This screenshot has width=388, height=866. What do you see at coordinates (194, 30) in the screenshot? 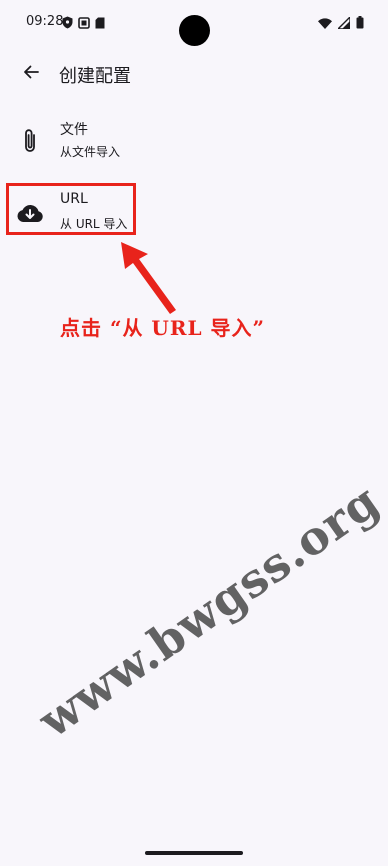
I see `camera-cutout` at bounding box center [194, 30].